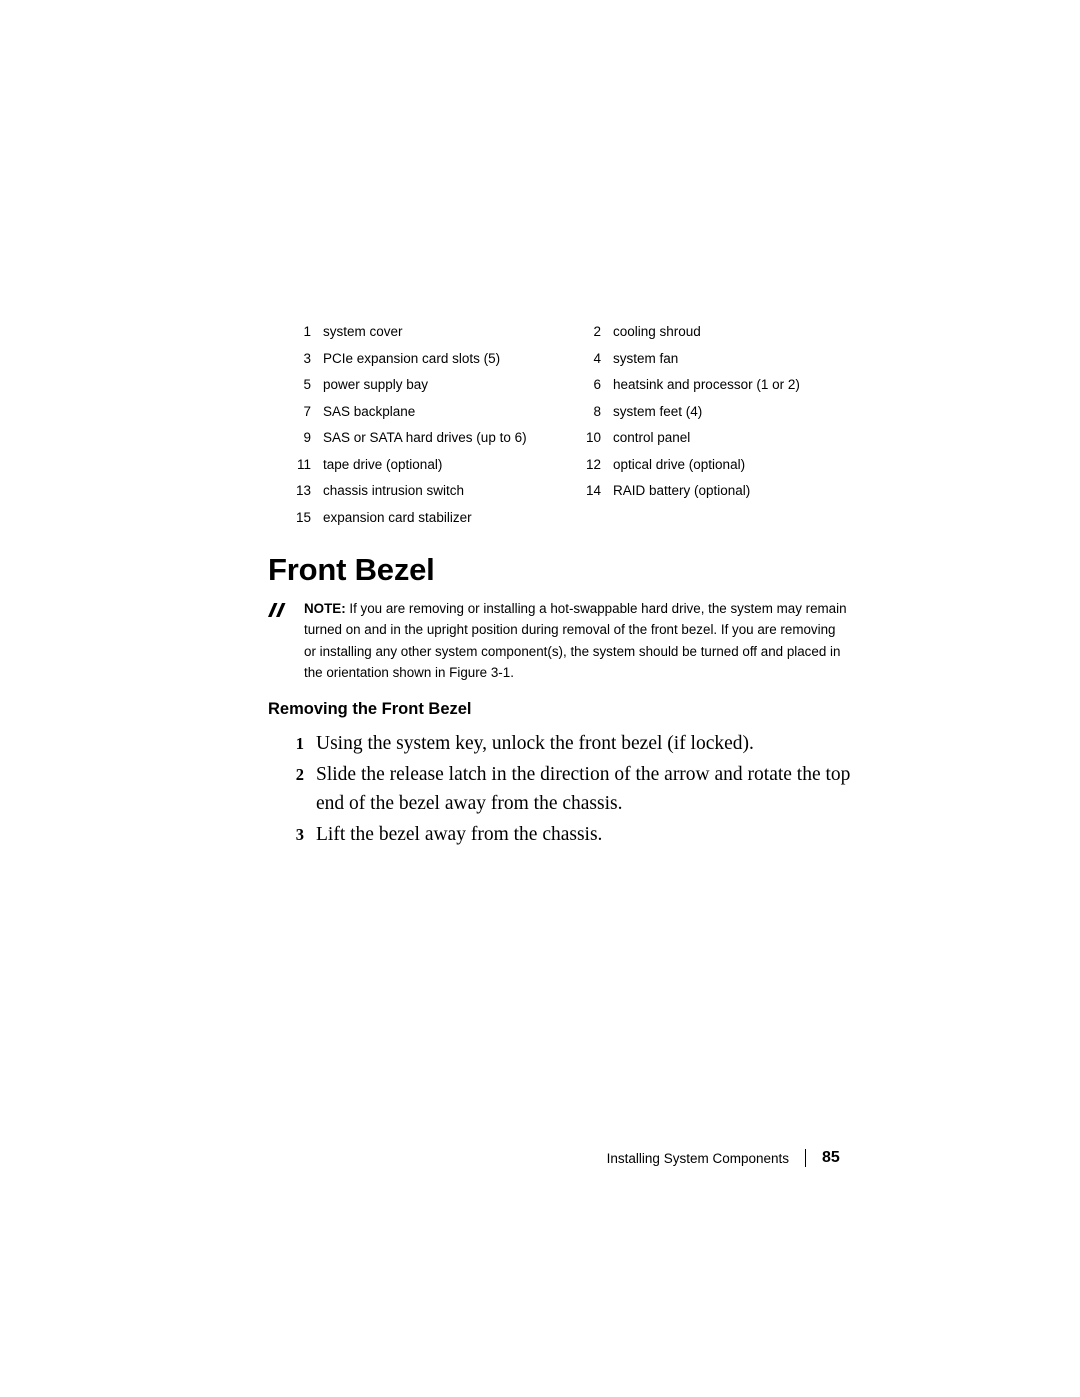  Describe the element at coordinates (420, 332) in the screenshot. I see `legend-cell: 1 system cover` at that location.